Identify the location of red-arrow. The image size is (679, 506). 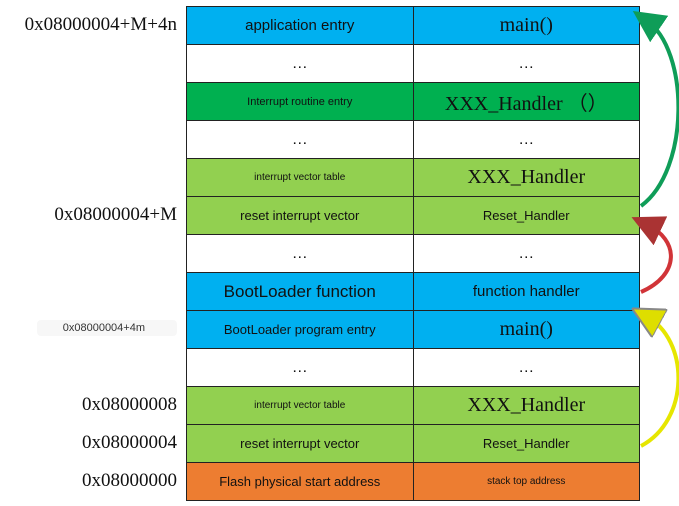
(652, 255).